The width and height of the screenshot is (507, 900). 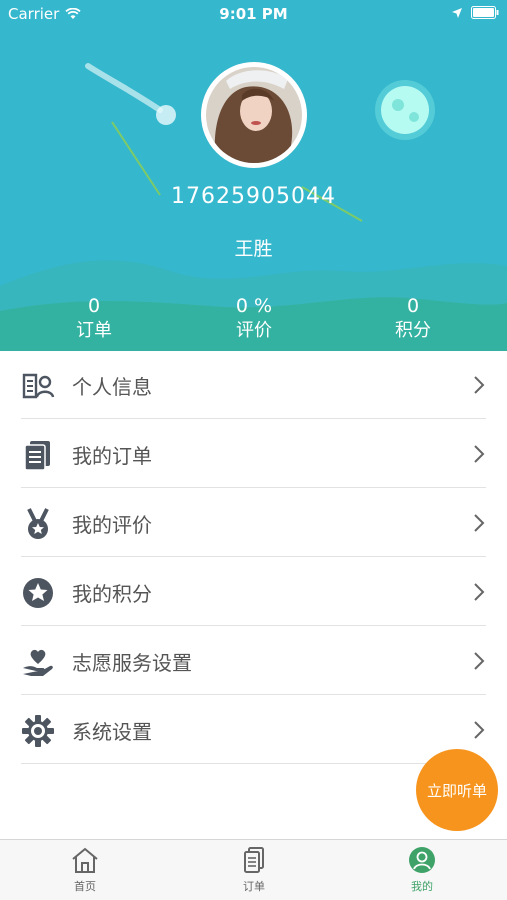 What do you see at coordinates (85, 860) in the screenshot?
I see `home-icon` at bounding box center [85, 860].